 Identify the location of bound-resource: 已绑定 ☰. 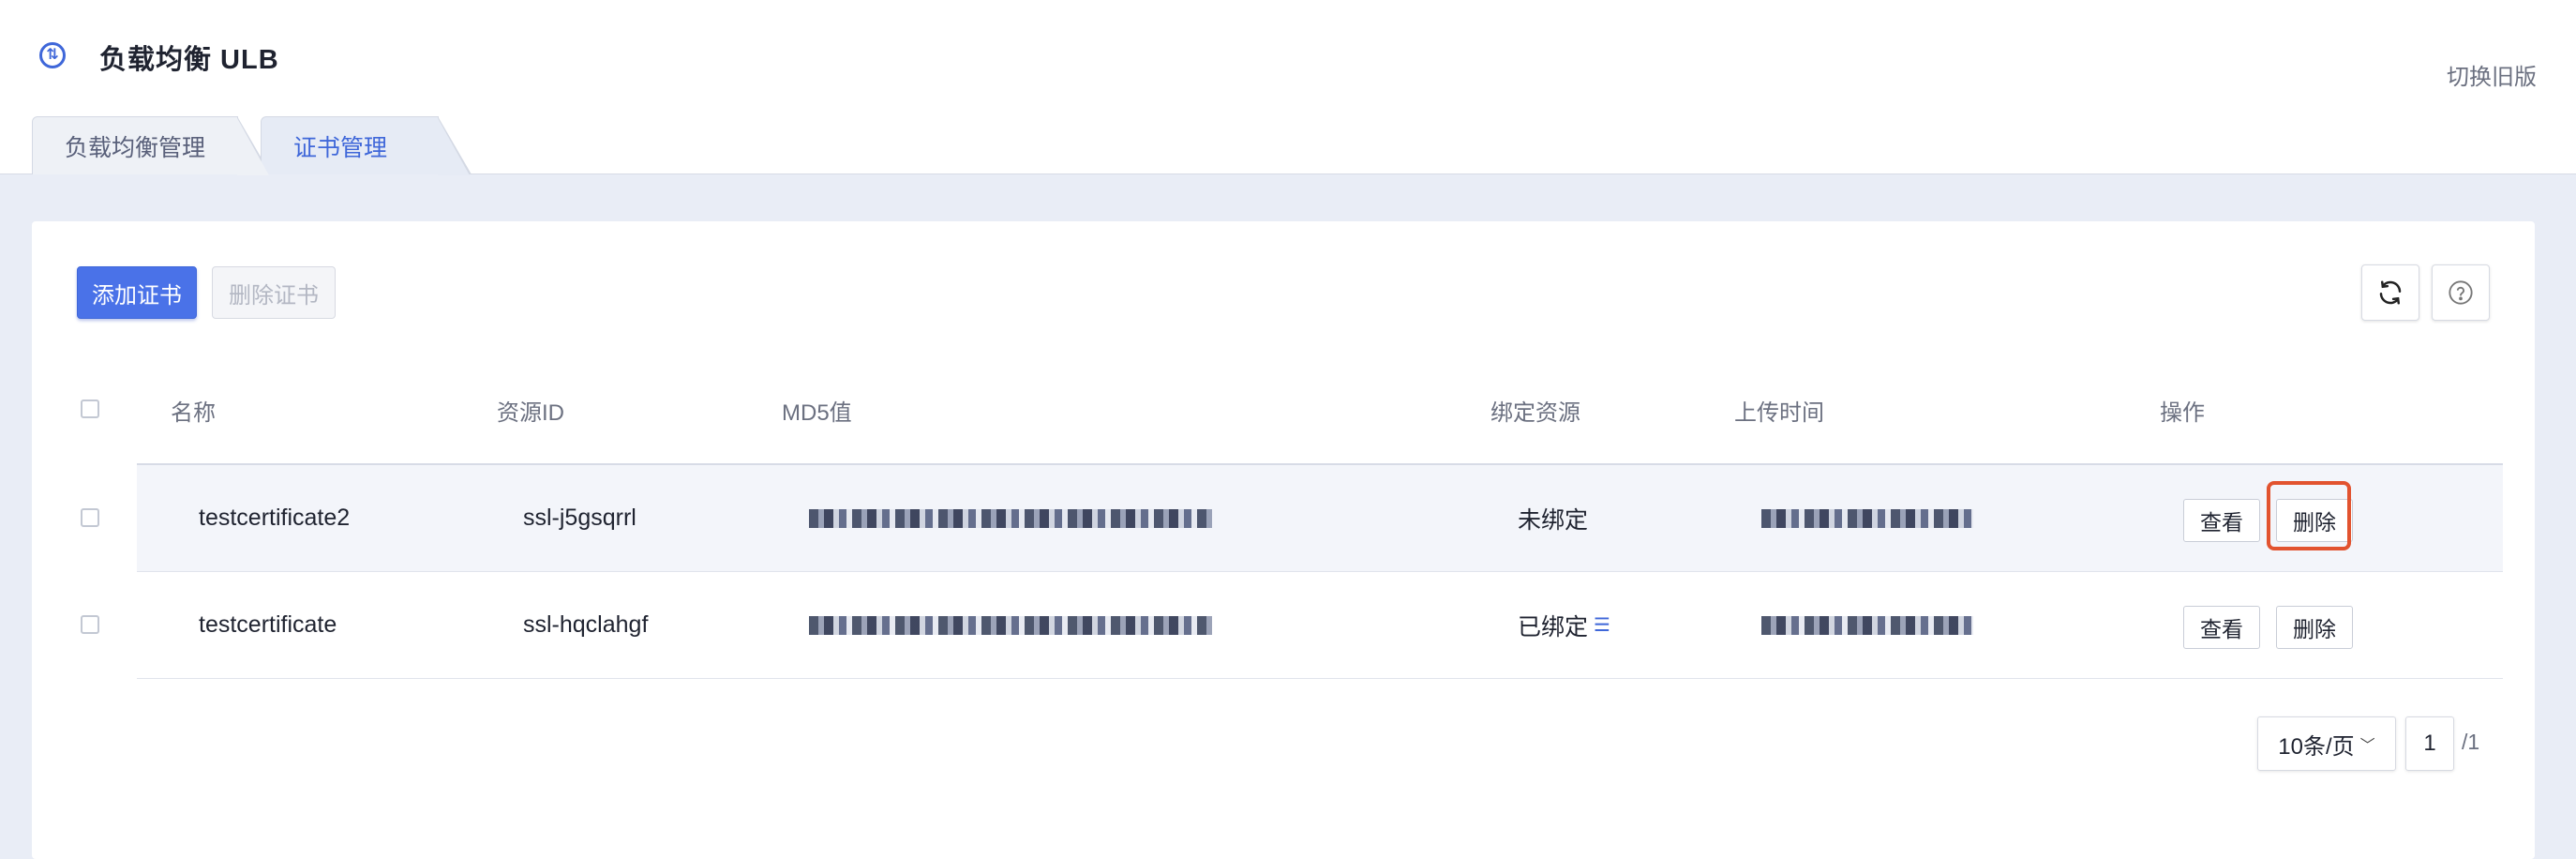
(1564, 625).